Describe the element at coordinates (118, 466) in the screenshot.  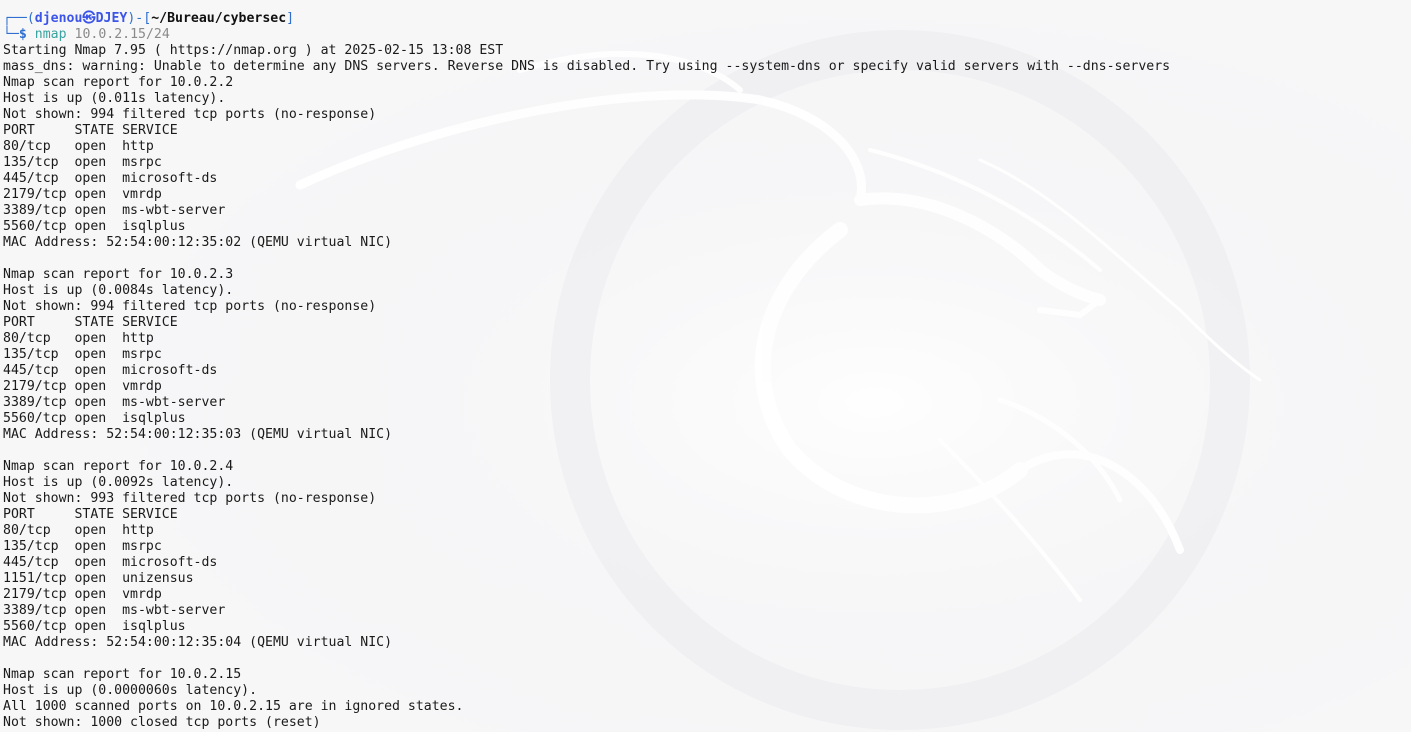
I see `output-line: Nmap scan report for 10.0.2.4` at that location.